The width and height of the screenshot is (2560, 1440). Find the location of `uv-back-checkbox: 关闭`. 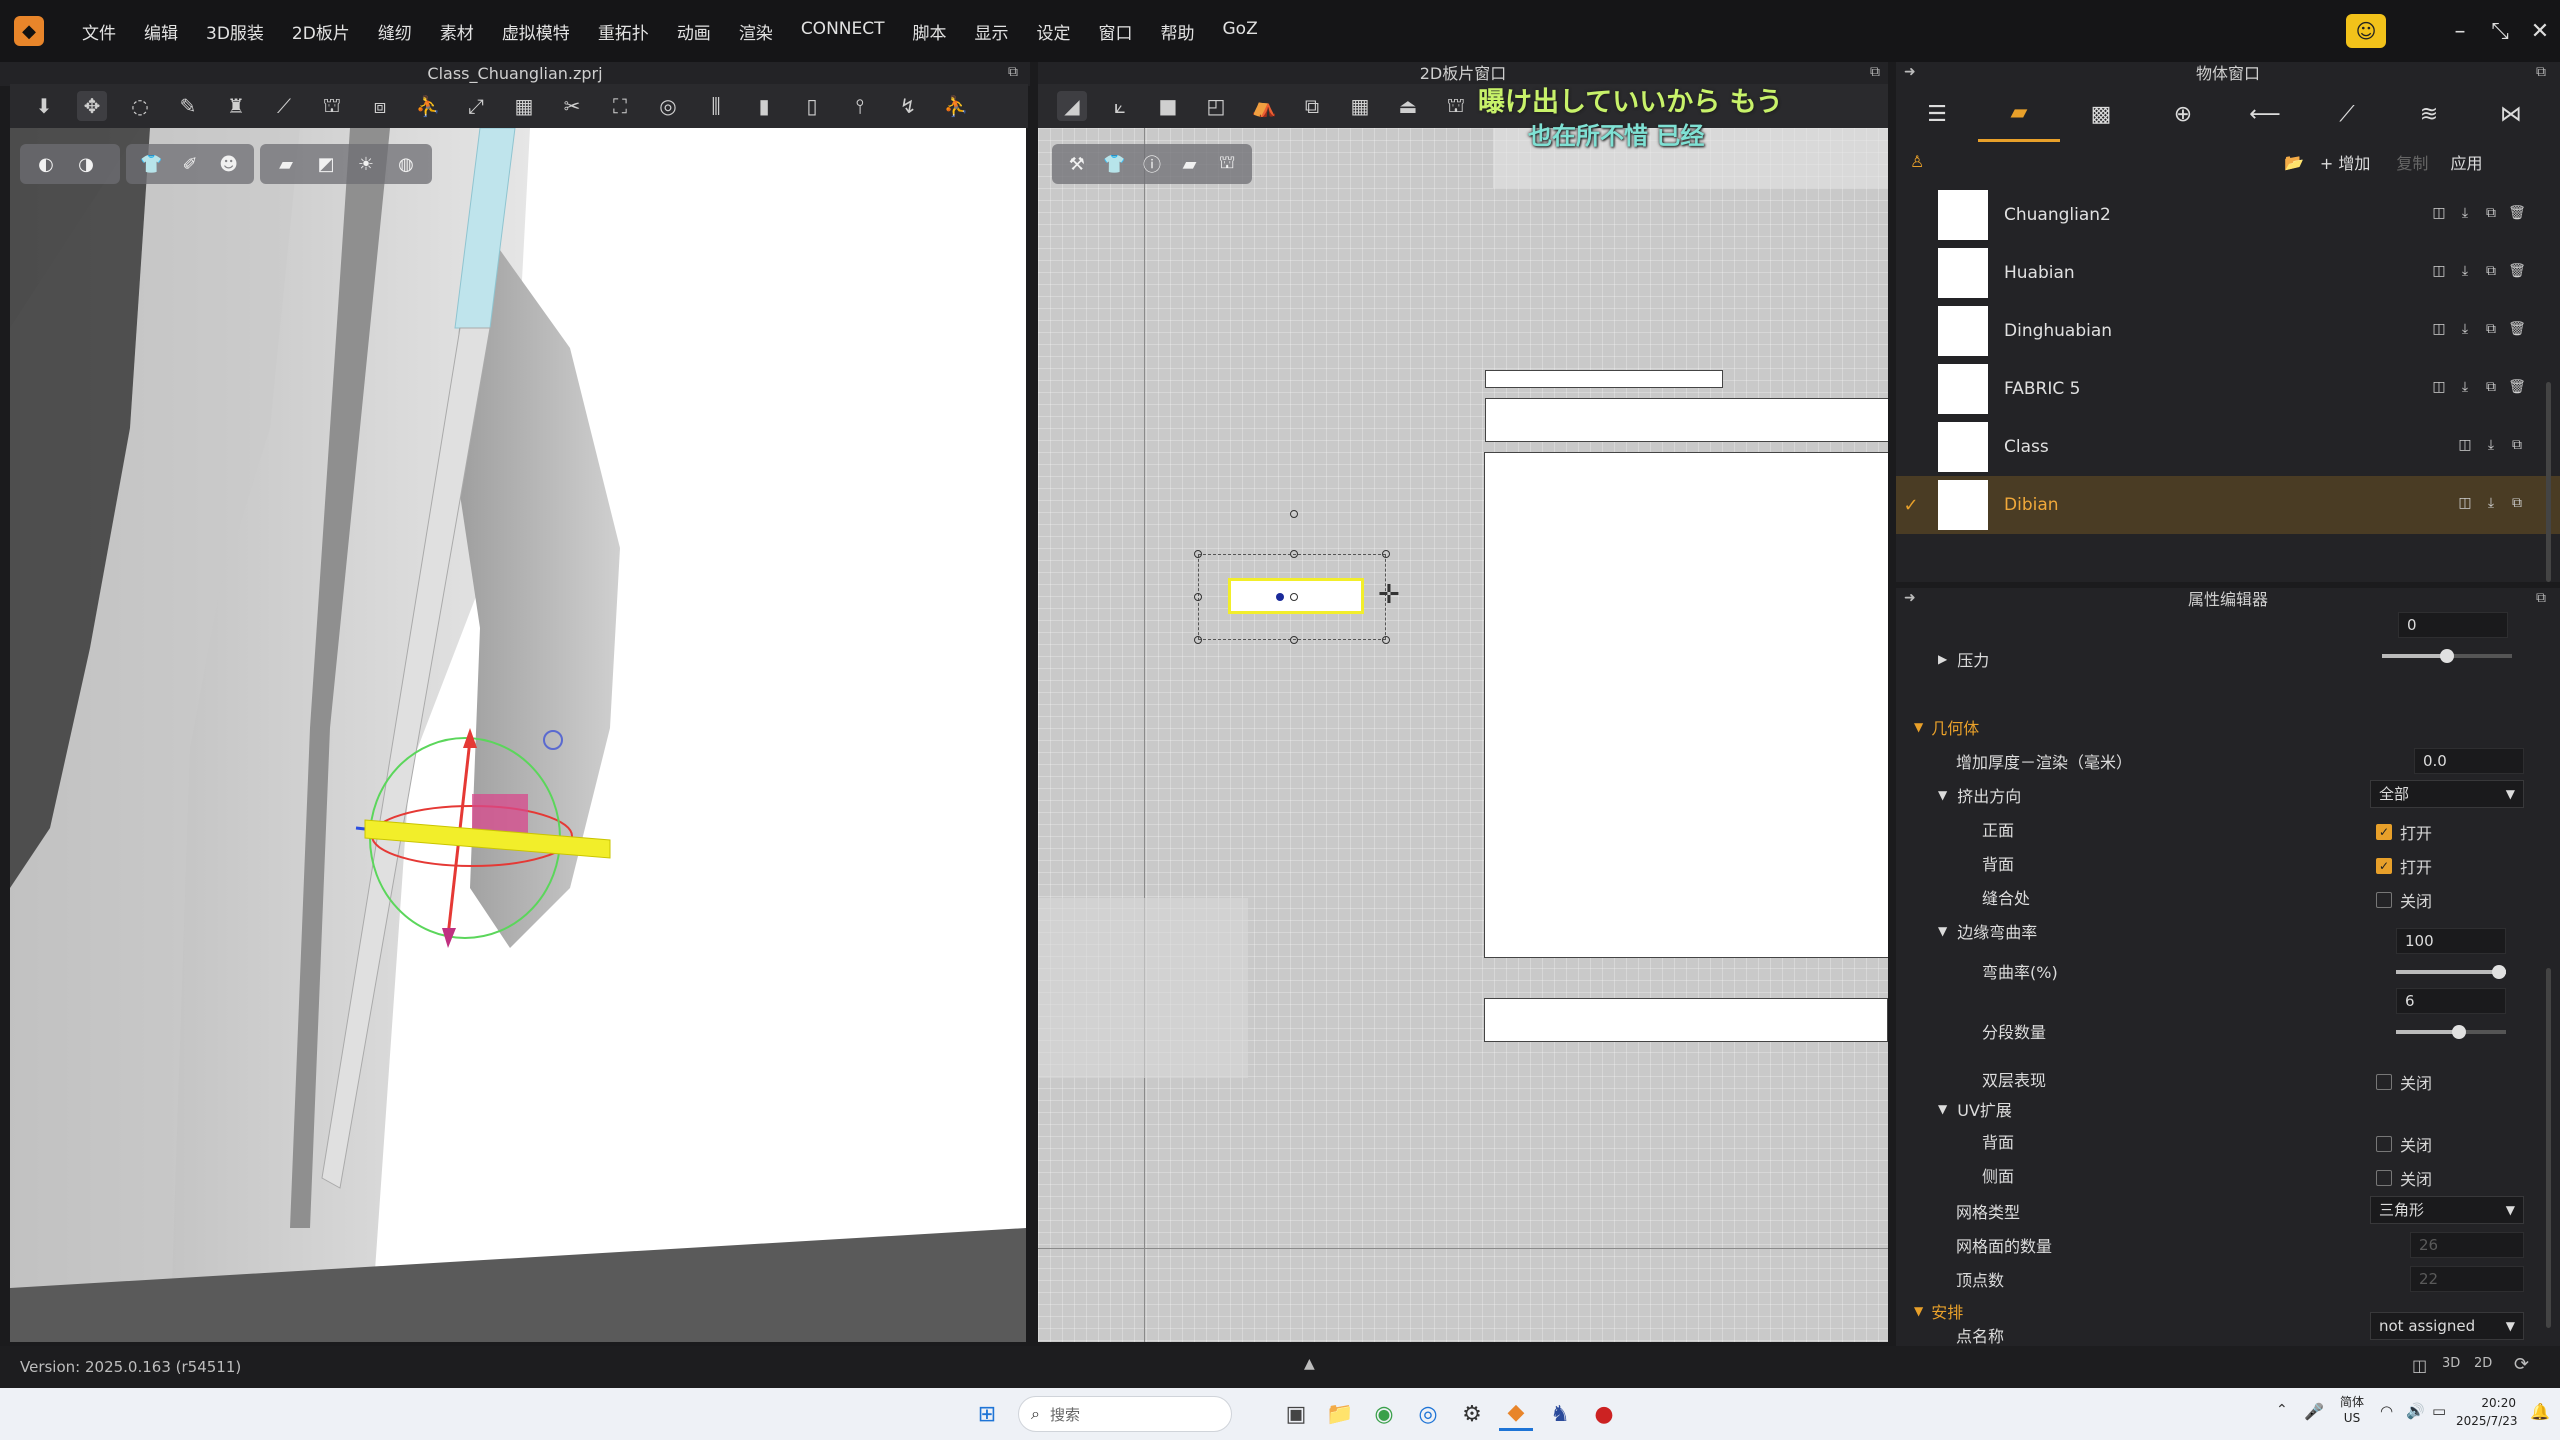

uv-back-checkbox: 关闭 is located at coordinates (2404, 1144).